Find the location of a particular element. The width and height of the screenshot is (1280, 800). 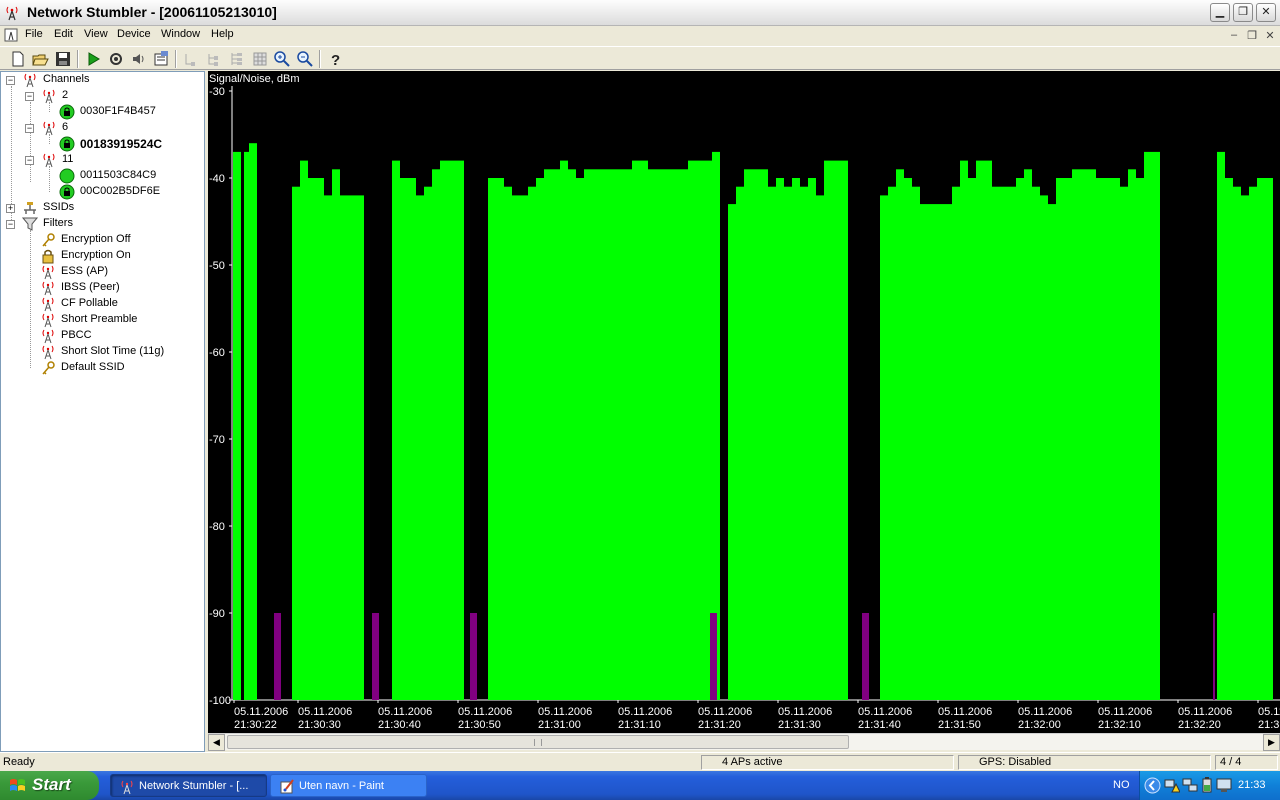

y-tick-label: -50 is located at coordinates (217, 266).